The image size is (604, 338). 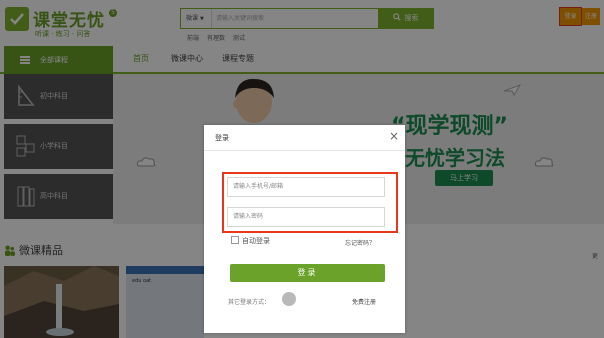 What do you see at coordinates (256, 241) in the screenshot?
I see `auto-login-label: 自动登录` at bounding box center [256, 241].